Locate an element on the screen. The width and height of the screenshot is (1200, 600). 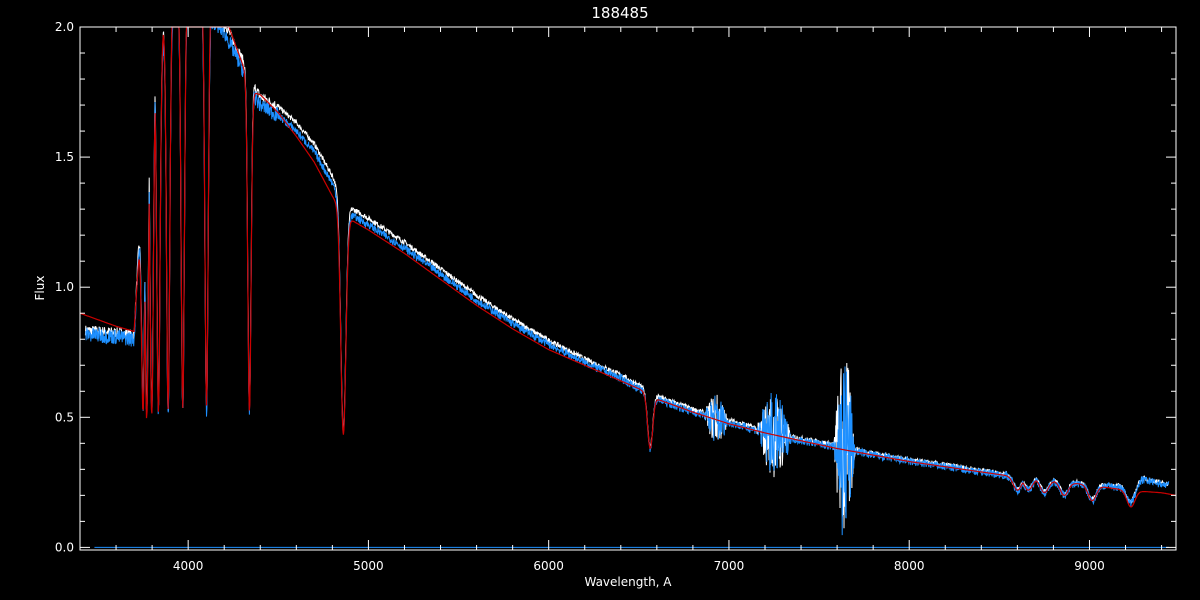
y-tick-label: 0.5 is located at coordinates (64, 417).